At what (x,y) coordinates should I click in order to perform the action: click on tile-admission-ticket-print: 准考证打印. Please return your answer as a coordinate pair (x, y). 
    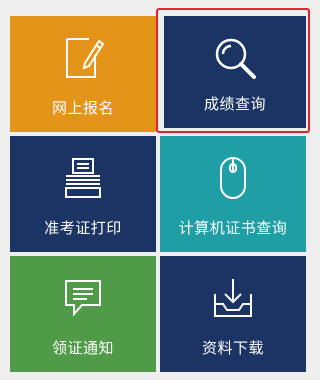
    Looking at the image, I should click on (83, 194).